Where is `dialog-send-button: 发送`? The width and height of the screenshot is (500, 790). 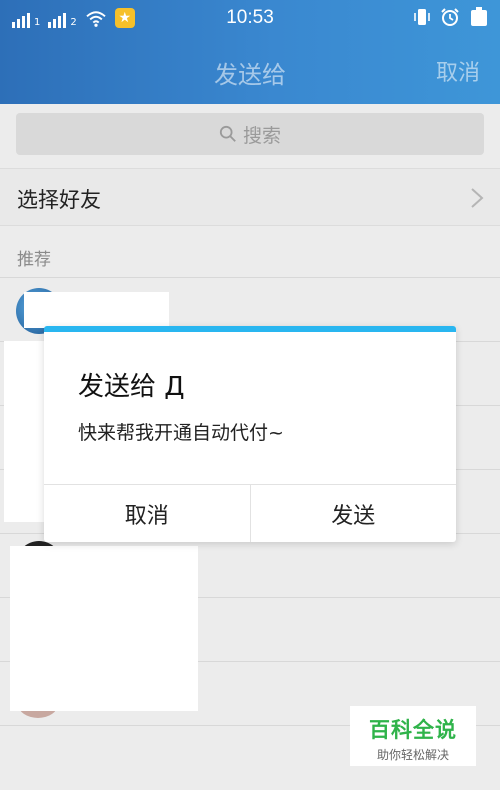
dialog-send-button: 发送 is located at coordinates (353, 513).